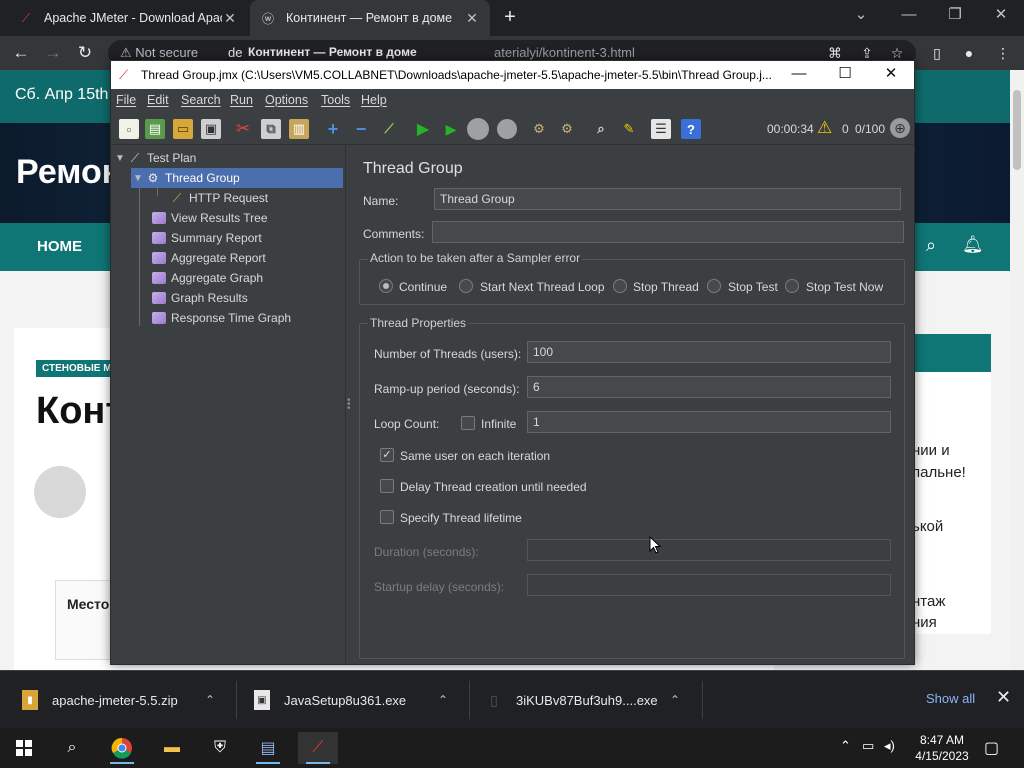 The image size is (1024, 768). What do you see at coordinates (792, 286) in the screenshot?
I see `radio-stop-test-now` at bounding box center [792, 286].